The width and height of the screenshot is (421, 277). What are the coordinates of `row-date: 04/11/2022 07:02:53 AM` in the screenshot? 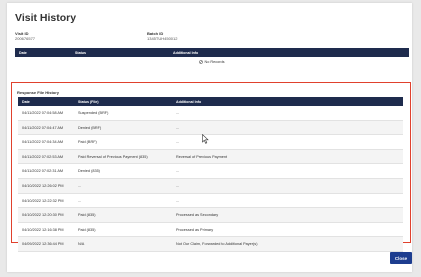 It's located at (43, 156).